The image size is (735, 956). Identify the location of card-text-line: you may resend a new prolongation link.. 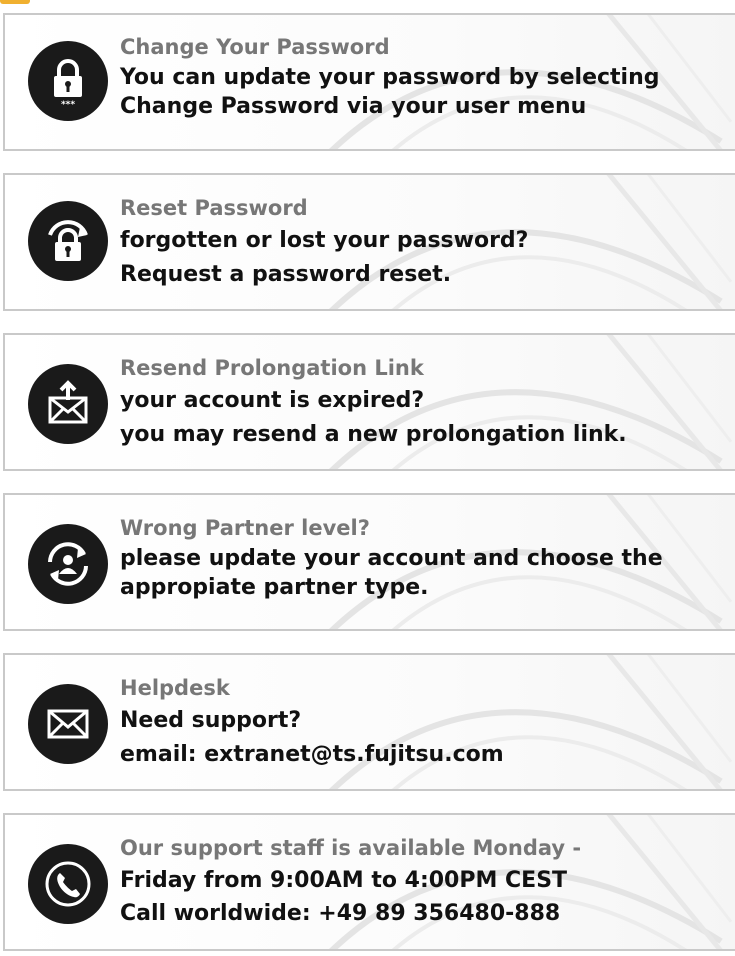
(373, 434).